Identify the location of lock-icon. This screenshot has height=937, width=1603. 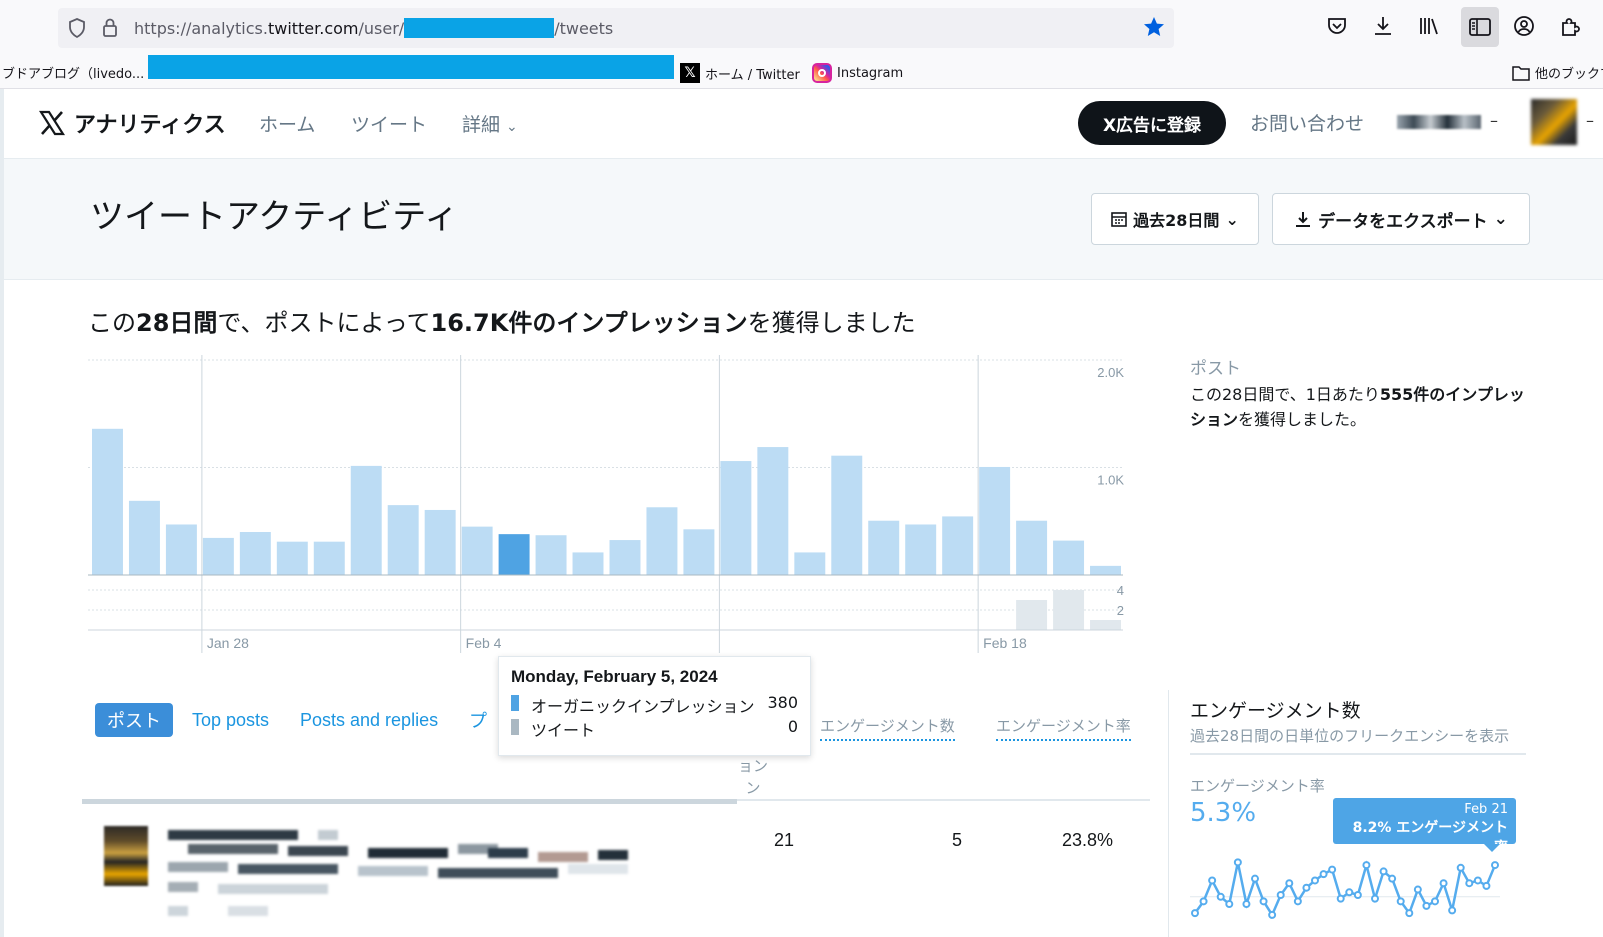
(110, 27).